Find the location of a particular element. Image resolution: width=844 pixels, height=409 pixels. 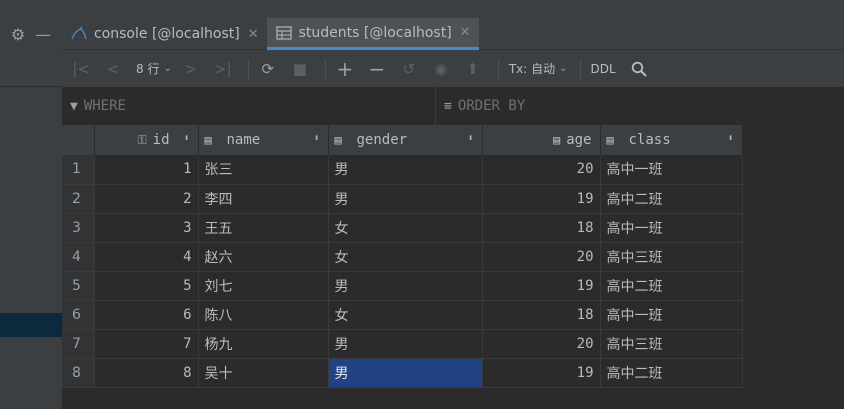

column-icon: ▤ is located at coordinates (610, 140).